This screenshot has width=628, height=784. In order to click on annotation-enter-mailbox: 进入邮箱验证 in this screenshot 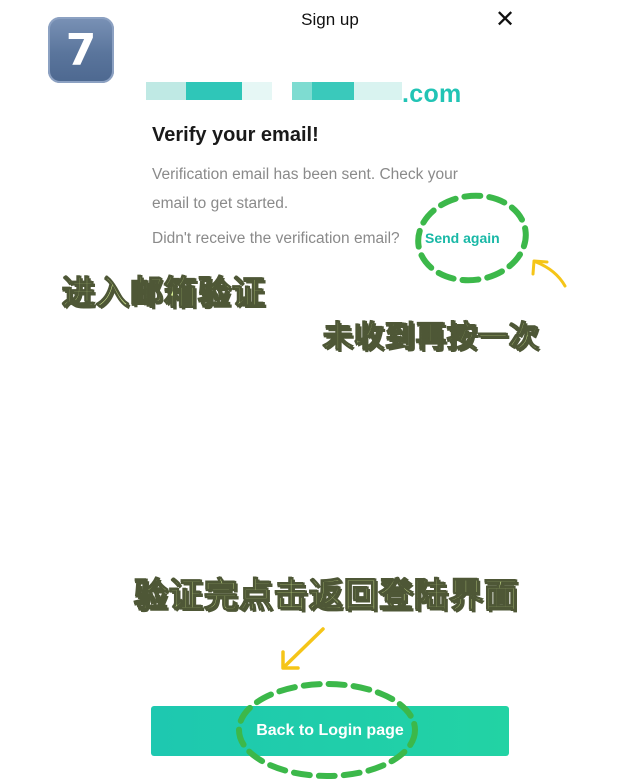, I will do `click(163, 292)`.